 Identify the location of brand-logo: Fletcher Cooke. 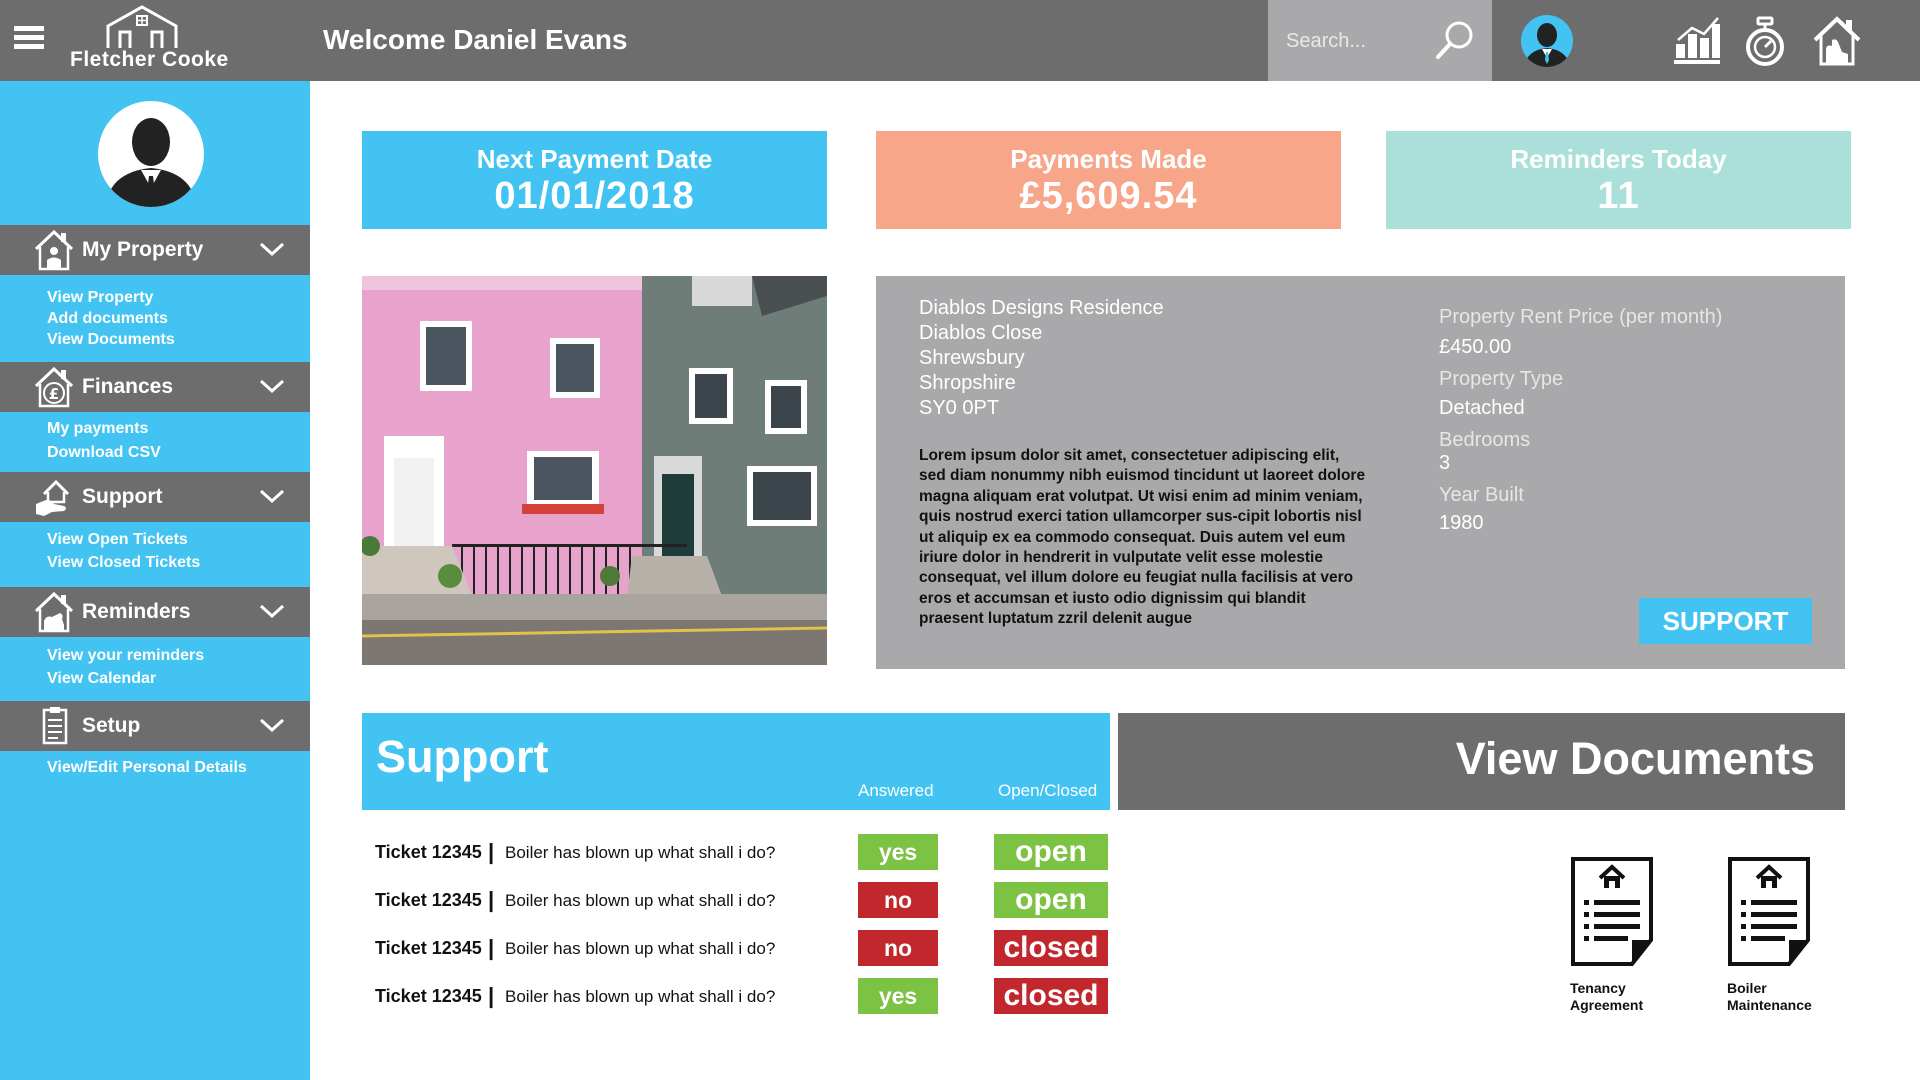
(148, 39).